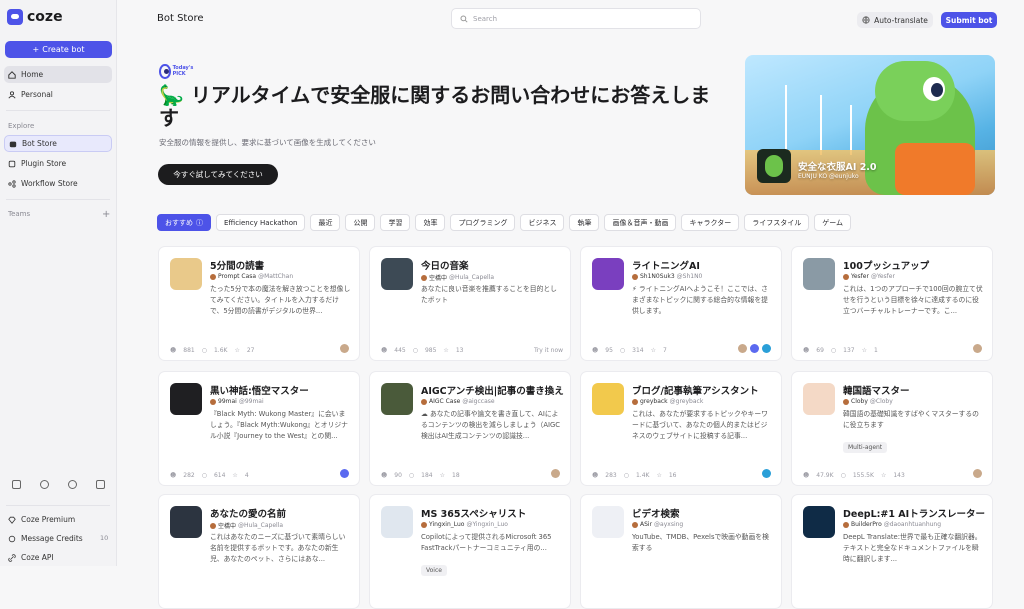 The height and width of the screenshot is (609, 1024). Describe the element at coordinates (180, 18) in the screenshot. I see `page-title: Bot Store` at that location.